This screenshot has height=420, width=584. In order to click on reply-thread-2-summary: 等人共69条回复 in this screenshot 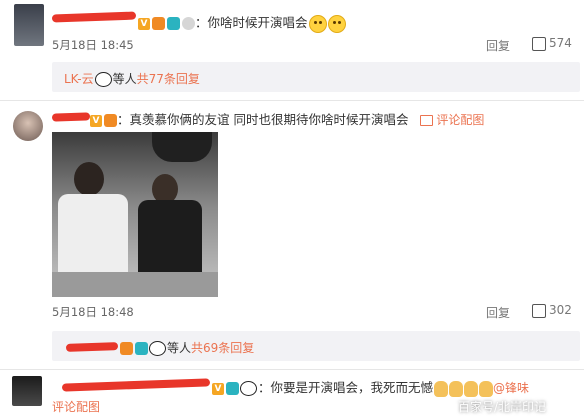, I will do `click(186, 347)`.